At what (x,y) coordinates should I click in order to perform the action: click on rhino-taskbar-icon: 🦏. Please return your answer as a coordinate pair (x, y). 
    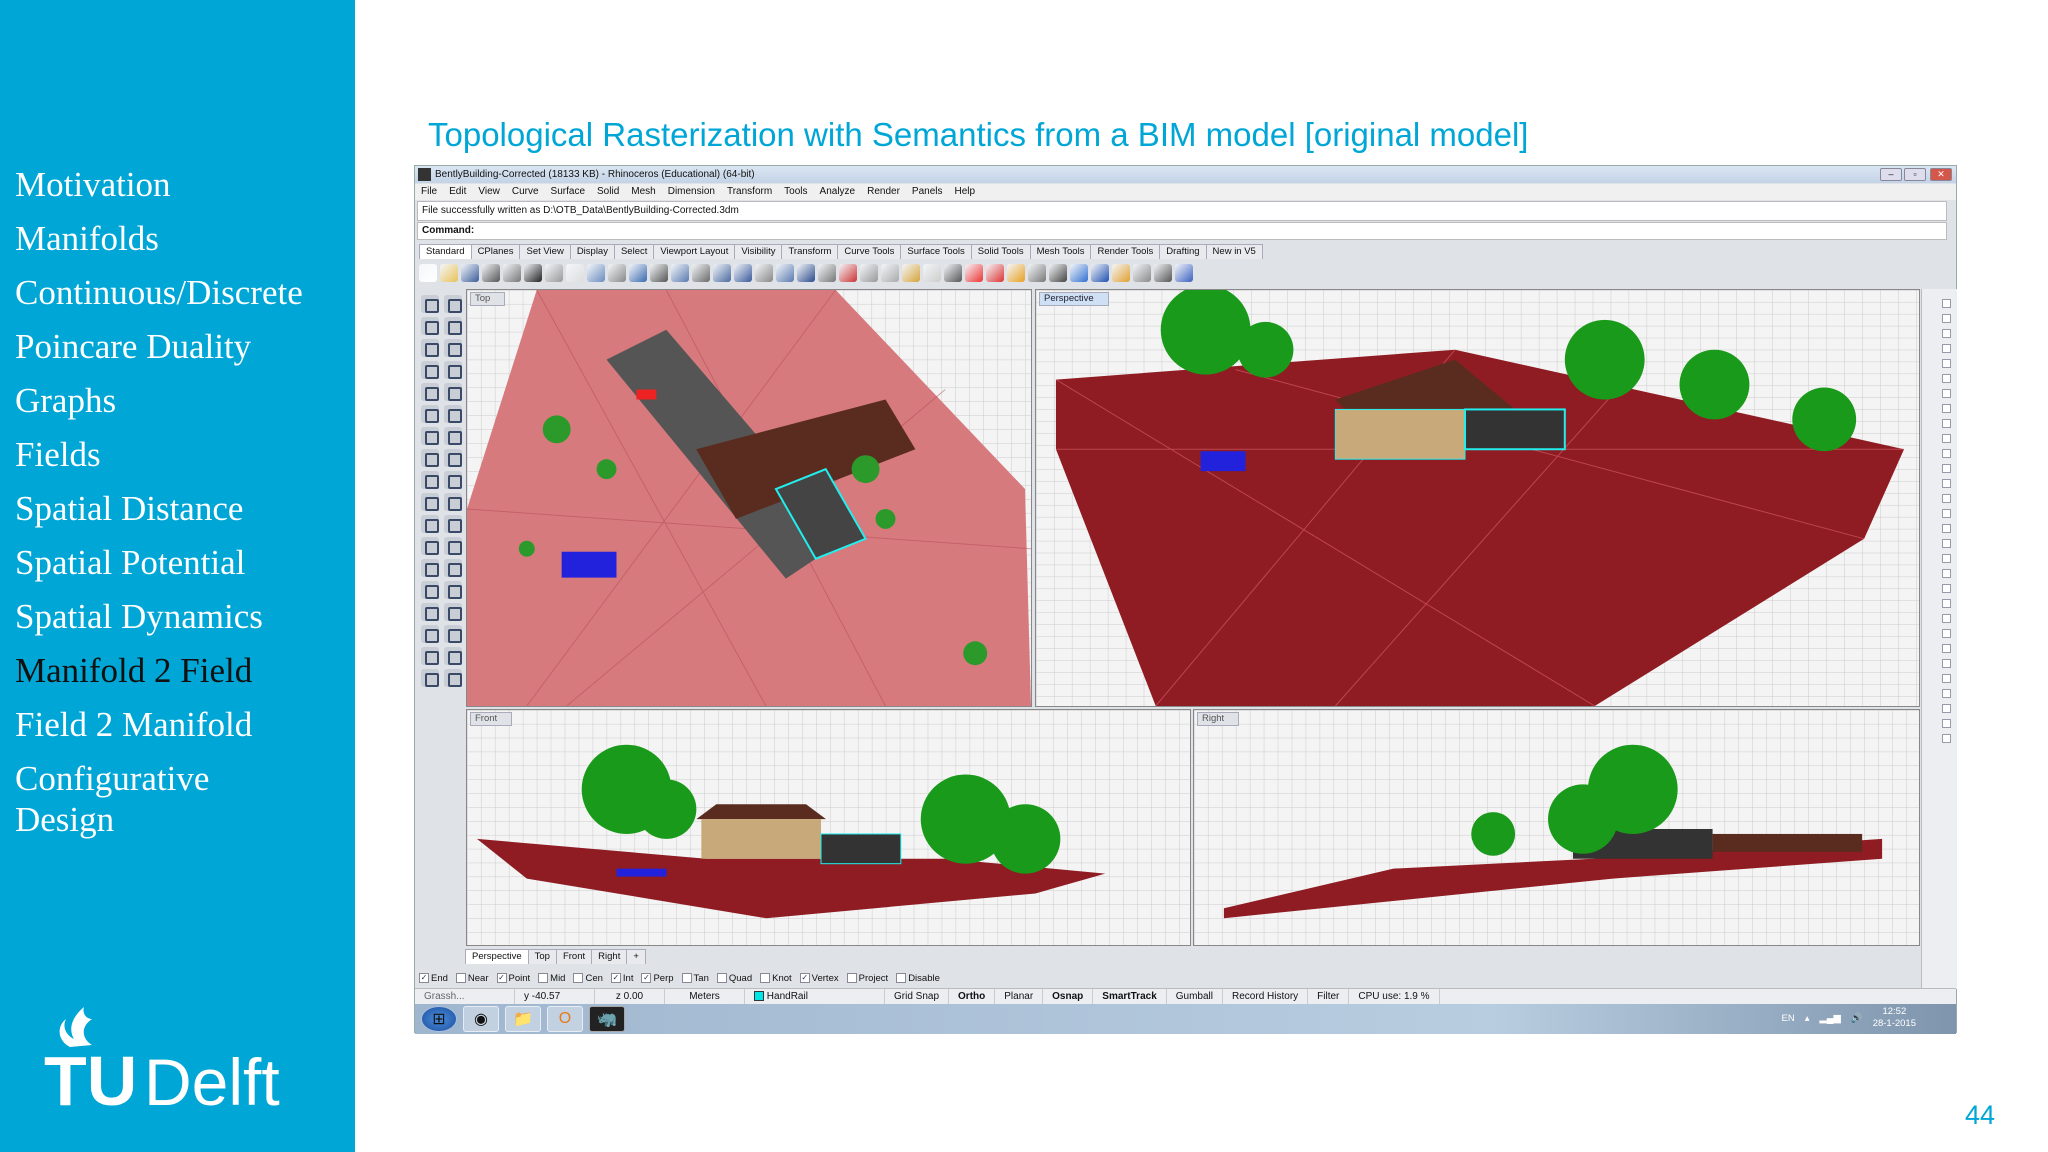
    Looking at the image, I should click on (607, 1019).